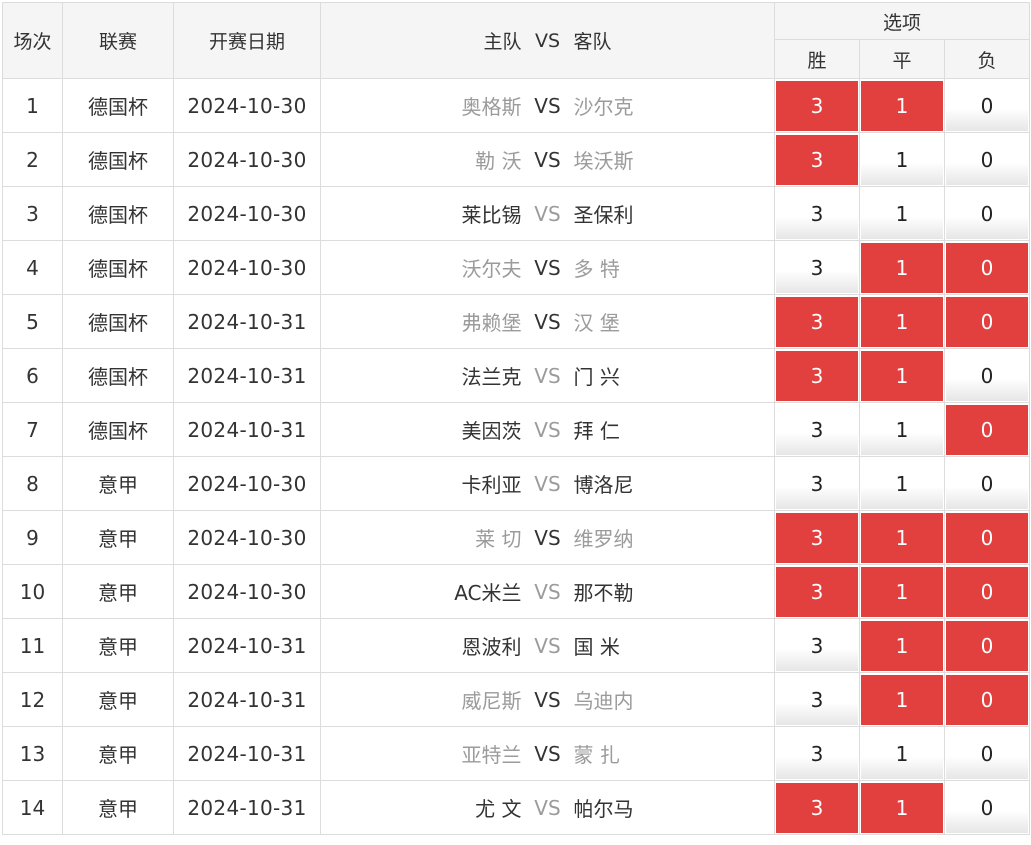 Image resolution: width=1031 pixels, height=845 pixels. Describe the element at coordinates (596, 269) in the screenshot. I see `away-team: 多 特` at that location.